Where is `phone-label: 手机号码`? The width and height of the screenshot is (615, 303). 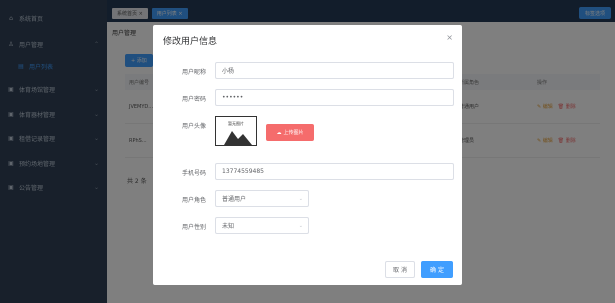
phone-label: 手机号码 is located at coordinates (193, 173).